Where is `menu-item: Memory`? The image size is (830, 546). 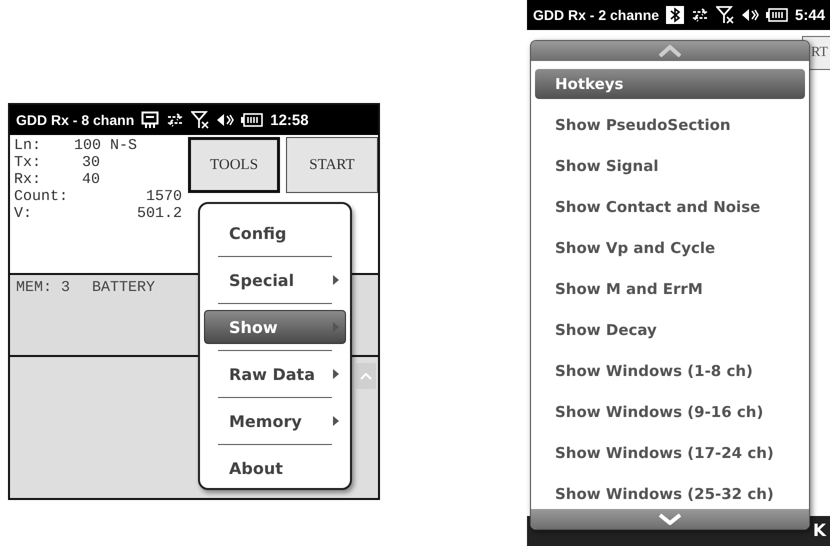
menu-item: Memory is located at coordinates (275, 421).